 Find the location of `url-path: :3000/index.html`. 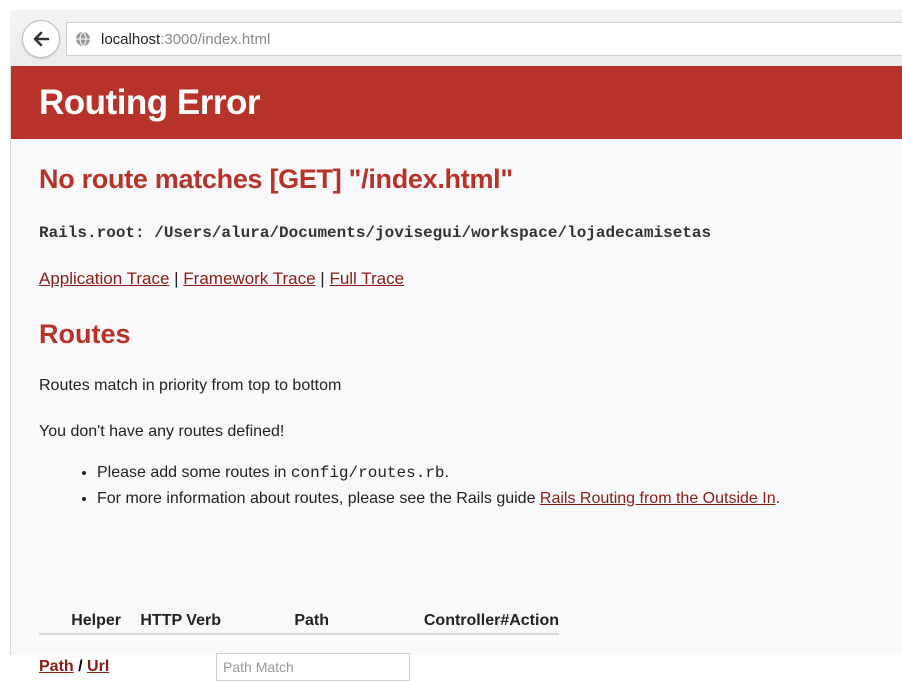

url-path: :3000/index.html is located at coordinates (215, 39).